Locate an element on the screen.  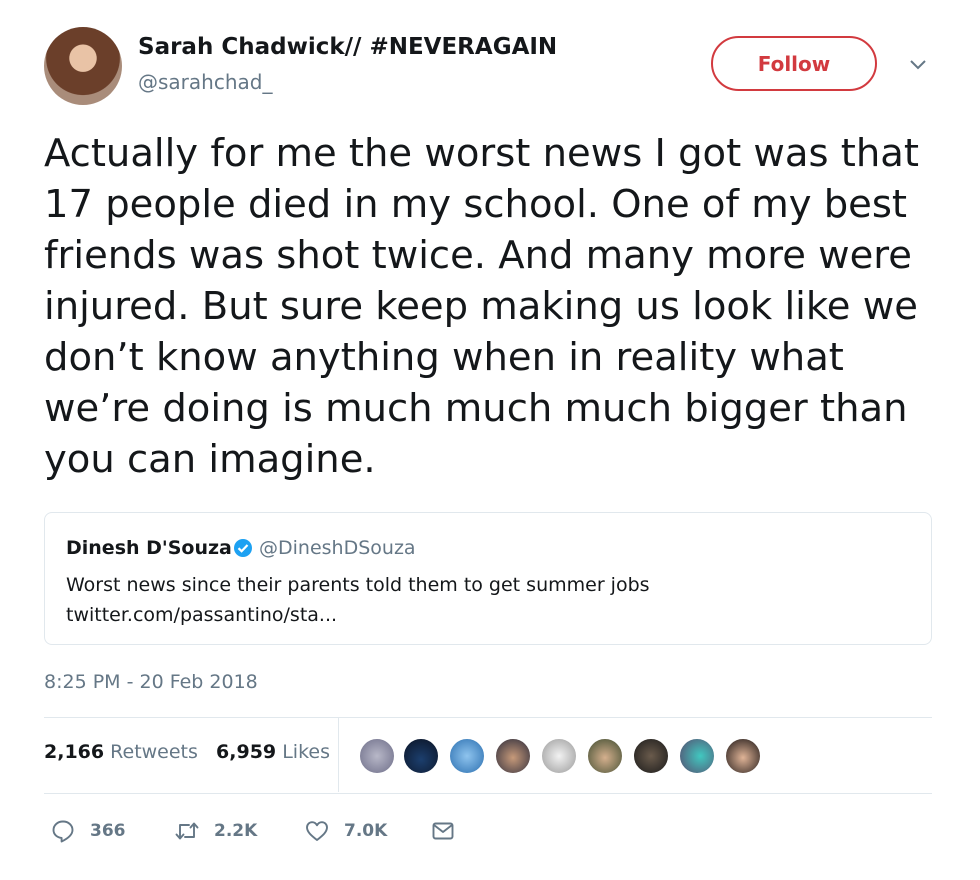
like-action: 7.0K is located at coordinates (345, 831).